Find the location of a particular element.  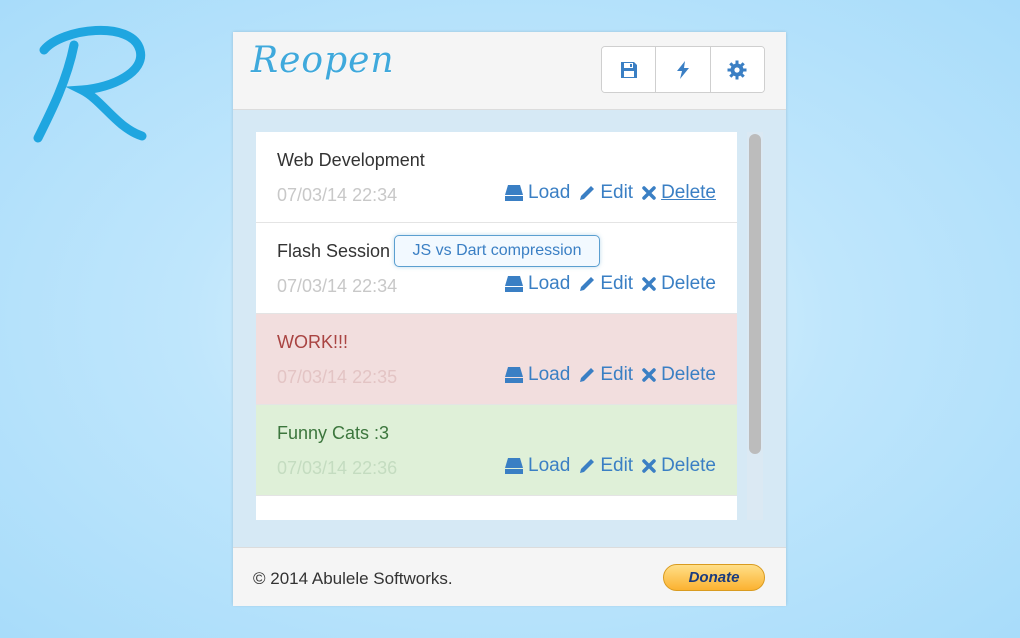

flash-button is located at coordinates (683, 69).